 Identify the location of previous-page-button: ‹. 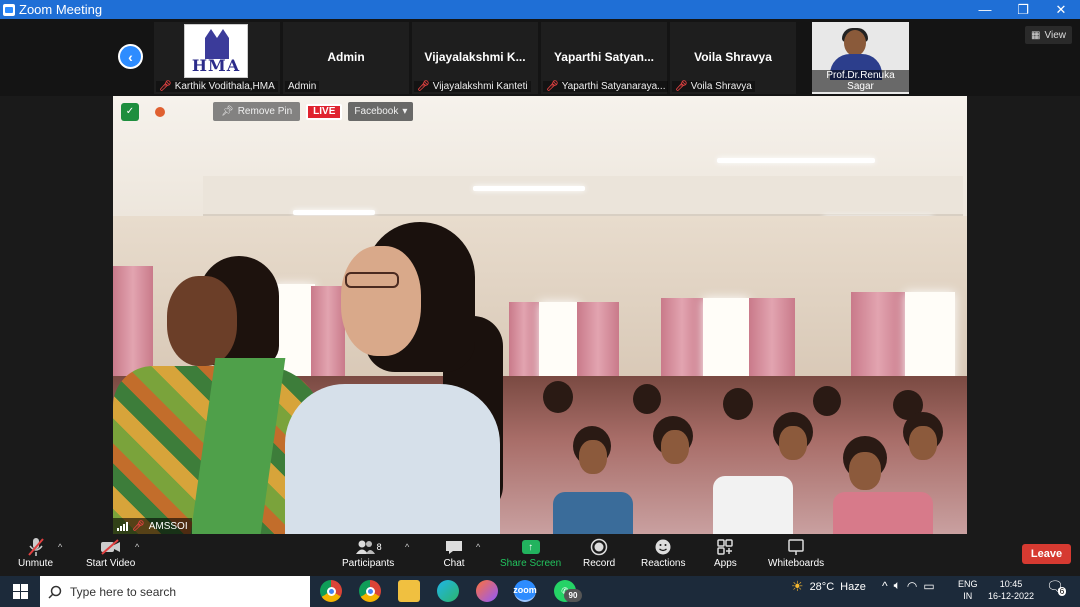
(130, 56).